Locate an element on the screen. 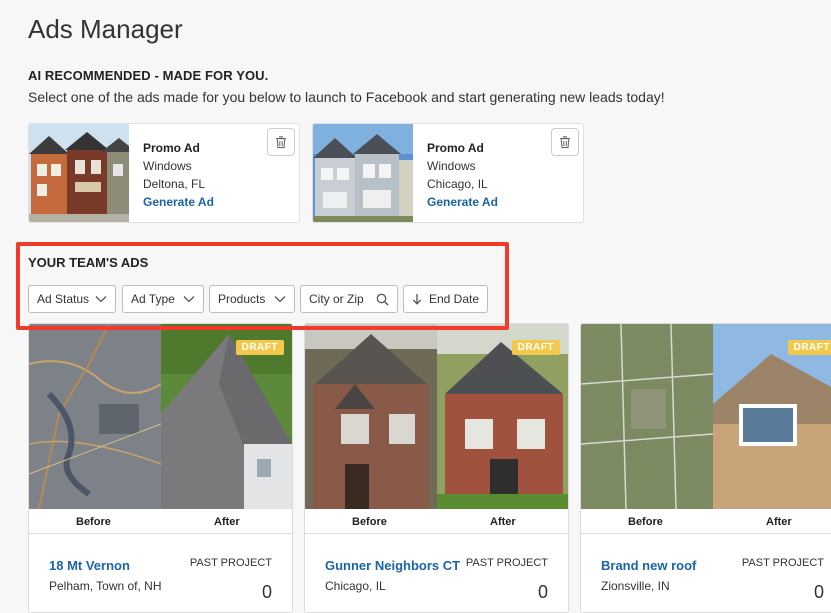 Image resolution: width=831 pixels, height=613 pixels. ad-location: Pelham, Town of, NH is located at coordinates (105, 586).